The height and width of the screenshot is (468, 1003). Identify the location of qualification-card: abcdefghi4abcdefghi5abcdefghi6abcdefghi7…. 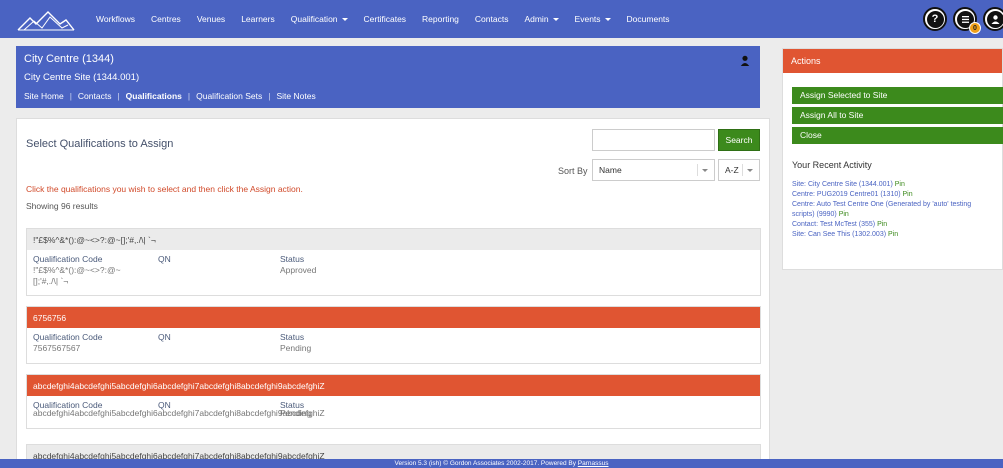
(393, 401).